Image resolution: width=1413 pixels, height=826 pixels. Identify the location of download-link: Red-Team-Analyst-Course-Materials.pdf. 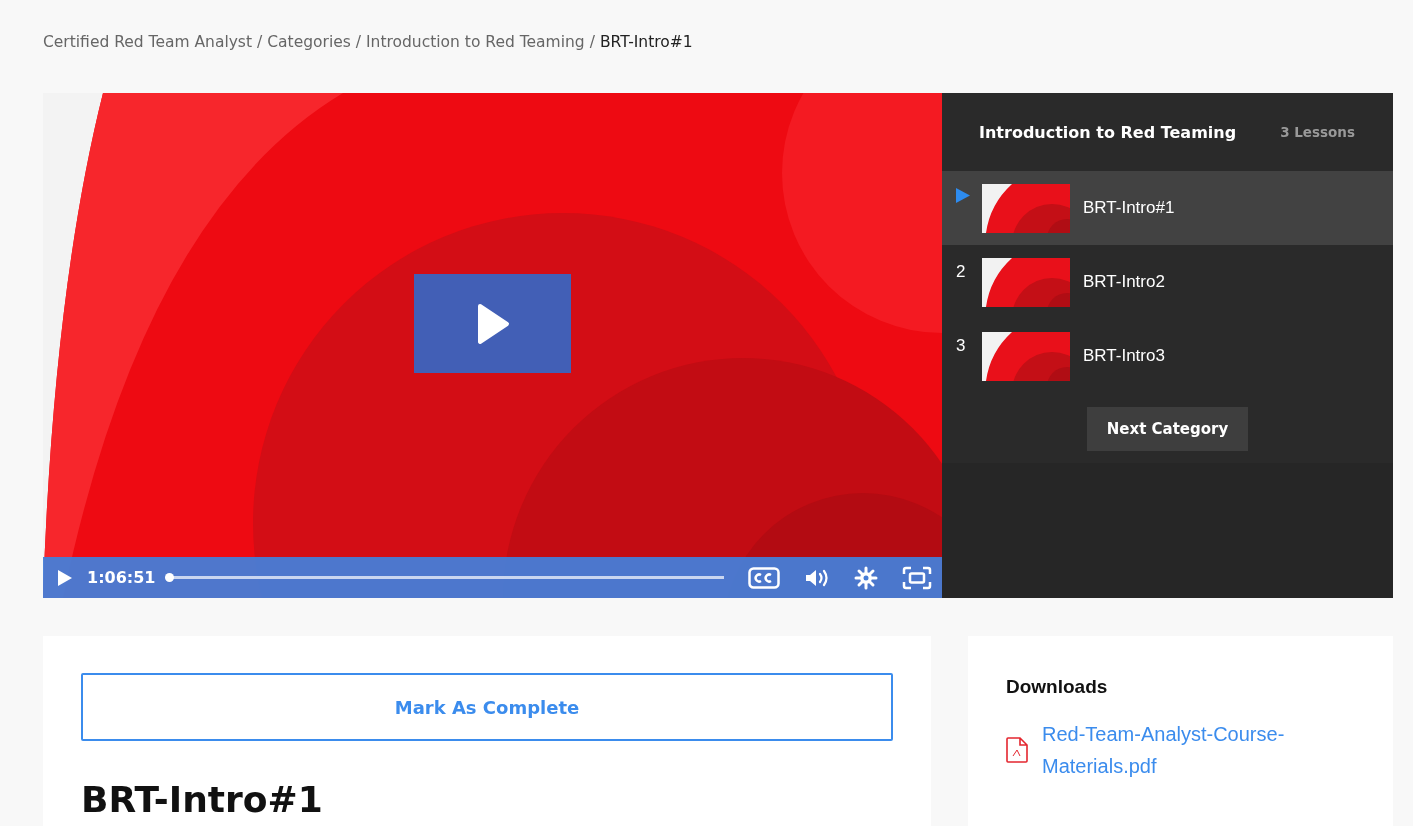
(1172, 750).